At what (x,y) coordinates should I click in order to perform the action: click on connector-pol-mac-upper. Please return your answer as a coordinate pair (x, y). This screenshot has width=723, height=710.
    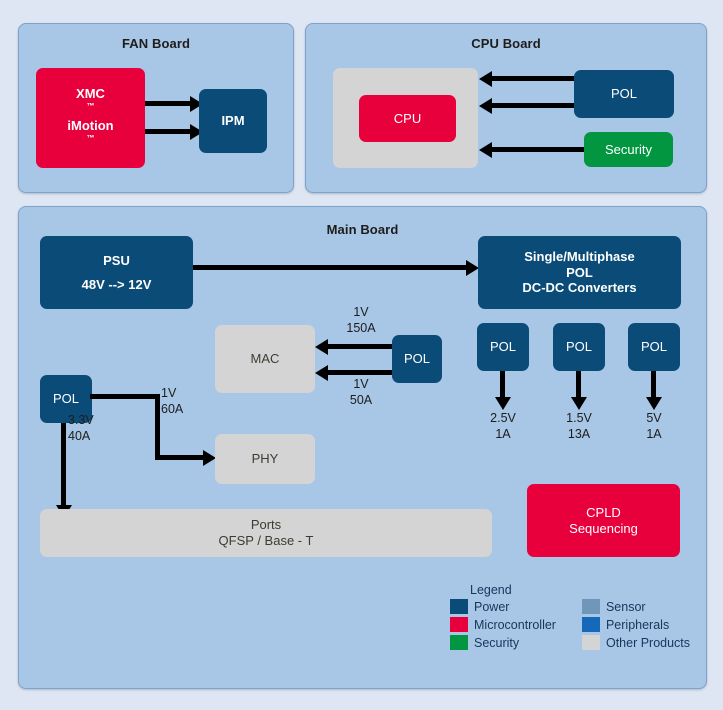
    Looking at the image, I should click on (361, 346).